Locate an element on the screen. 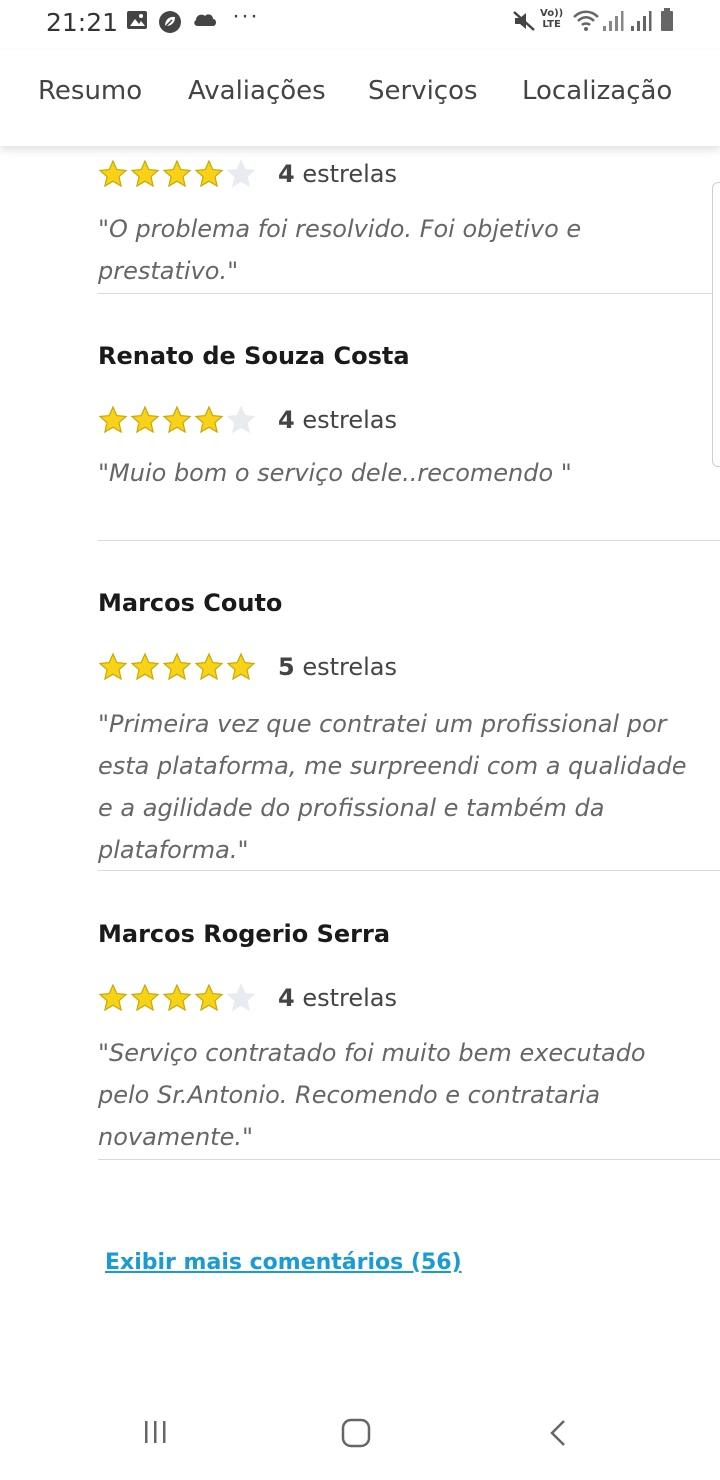 Image resolution: width=720 pixels, height=1480 pixels. cloud-icon is located at coordinates (205, 19).